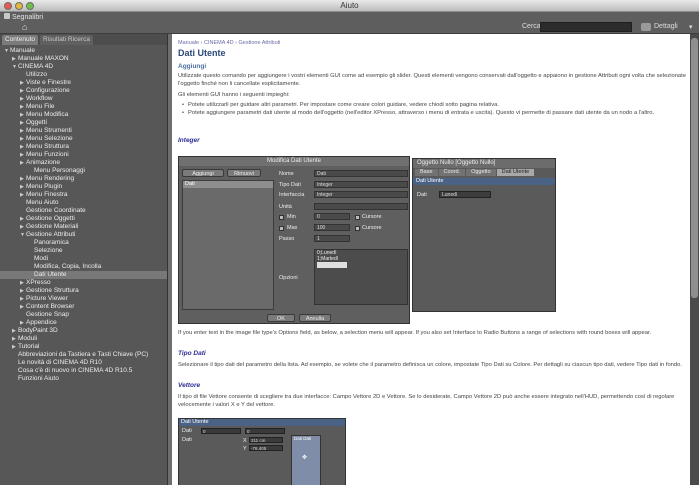 Image resolution: width=699 pixels, height=485 pixels. Describe the element at coordinates (292, 228) in the screenshot. I see `field-label: Max` at that location.